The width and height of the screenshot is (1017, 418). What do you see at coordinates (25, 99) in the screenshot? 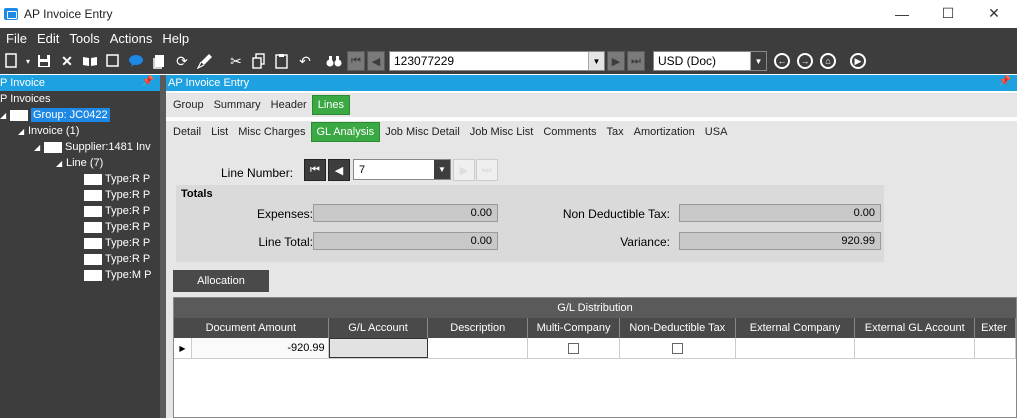
I see `tree-node-label: P Invoices` at bounding box center [25, 99].